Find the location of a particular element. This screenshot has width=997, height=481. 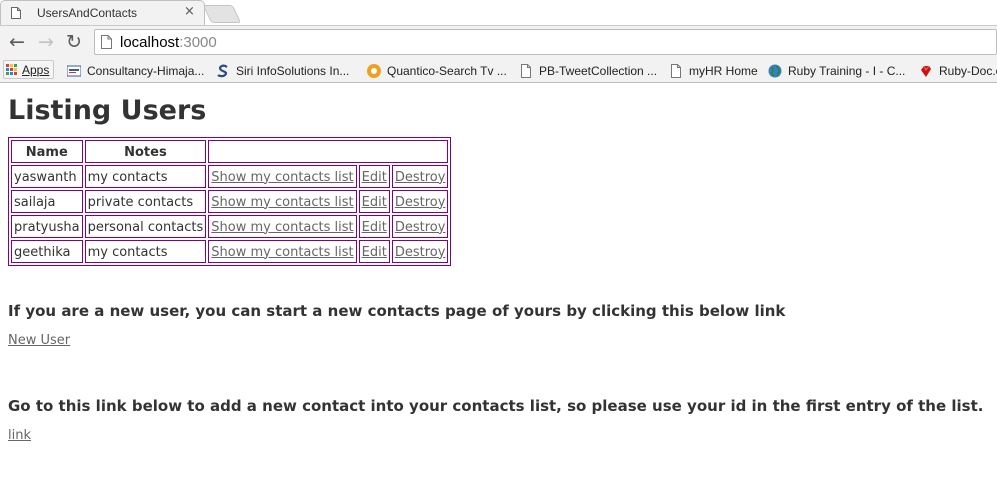

browser-tab: UsersAndContacts × is located at coordinates (102, 12).